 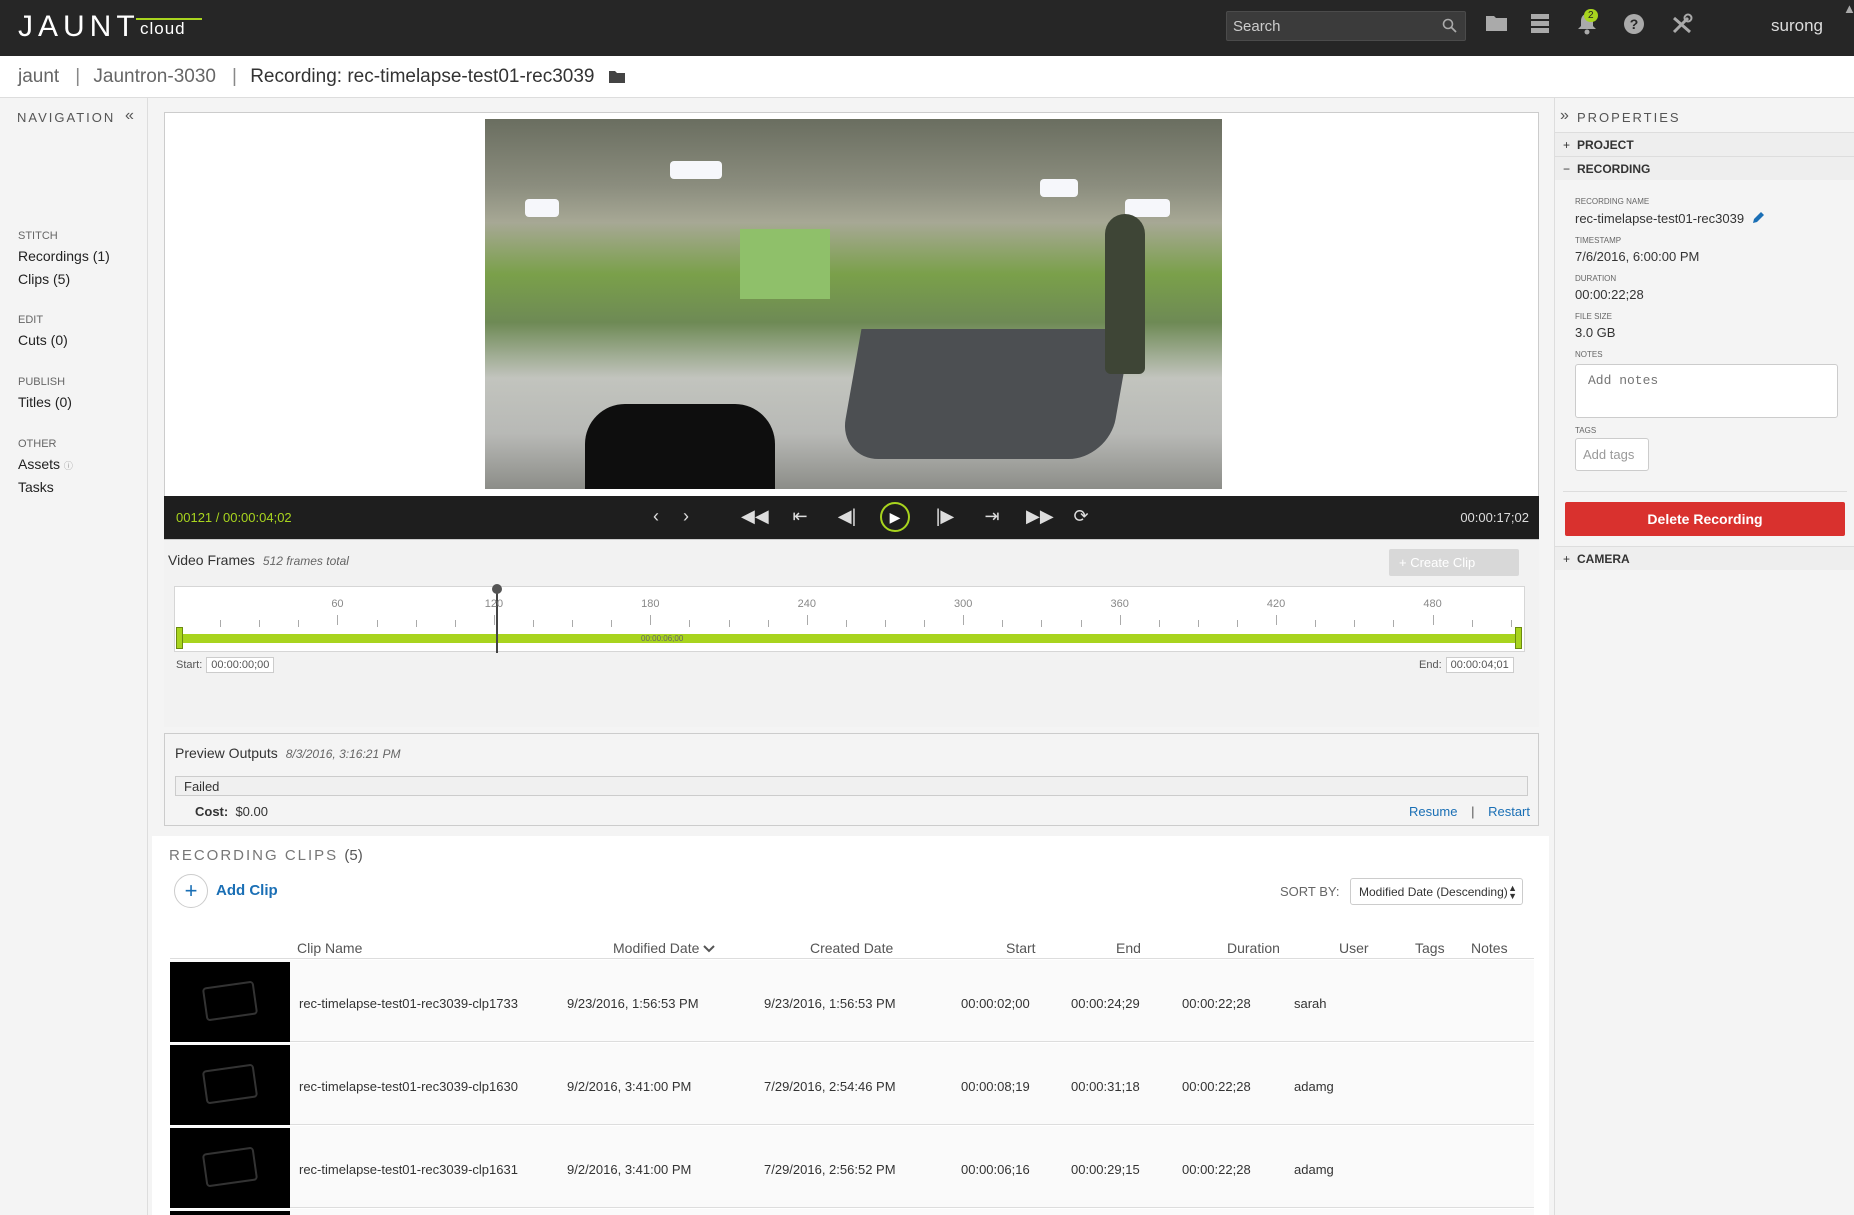 I want to click on breadcrumb-item-jaunt: jaunt, so click(x=38, y=76).